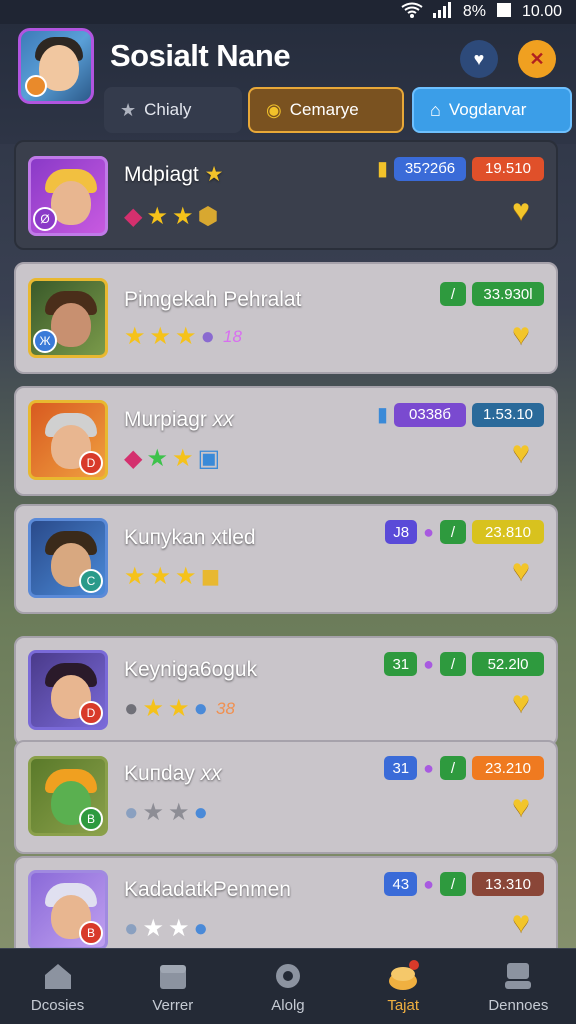  I want to click on list-item: D Murpiagr xx ◆ ★ ★ ▣ ▮ 0338б 1.53.10 ♥, so click(286, 441).